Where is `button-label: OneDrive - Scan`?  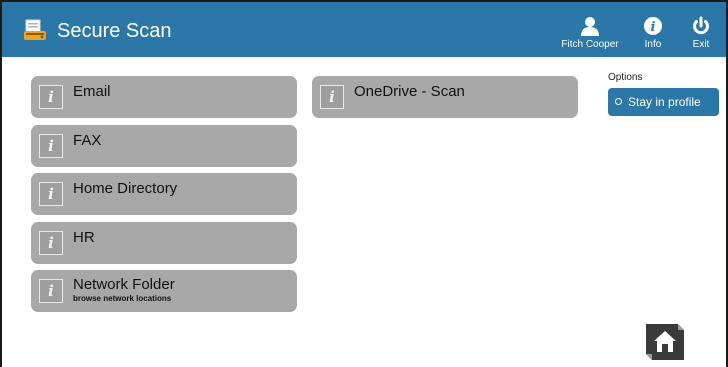 button-label: OneDrive - Scan is located at coordinates (409, 91).